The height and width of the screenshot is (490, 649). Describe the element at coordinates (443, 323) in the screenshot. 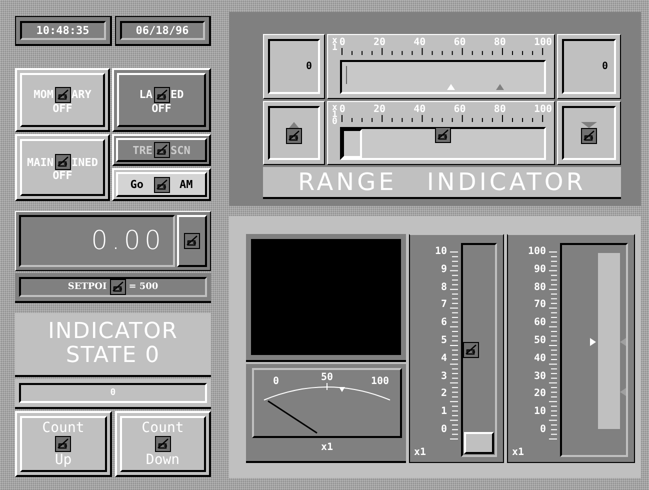

I see `scale-label: 6` at that location.